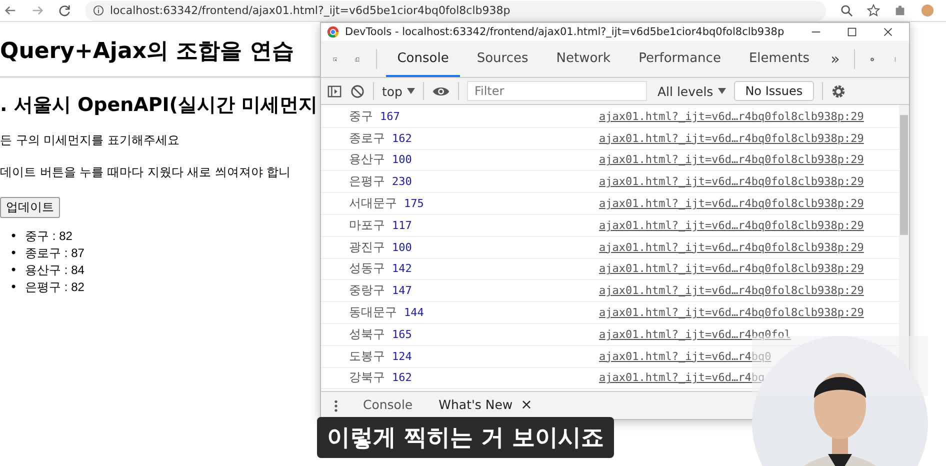 The width and height of the screenshot is (946, 466). What do you see at coordinates (367, 138) in the screenshot?
I see `log-label: 종로구` at bounding box center [367, 138].